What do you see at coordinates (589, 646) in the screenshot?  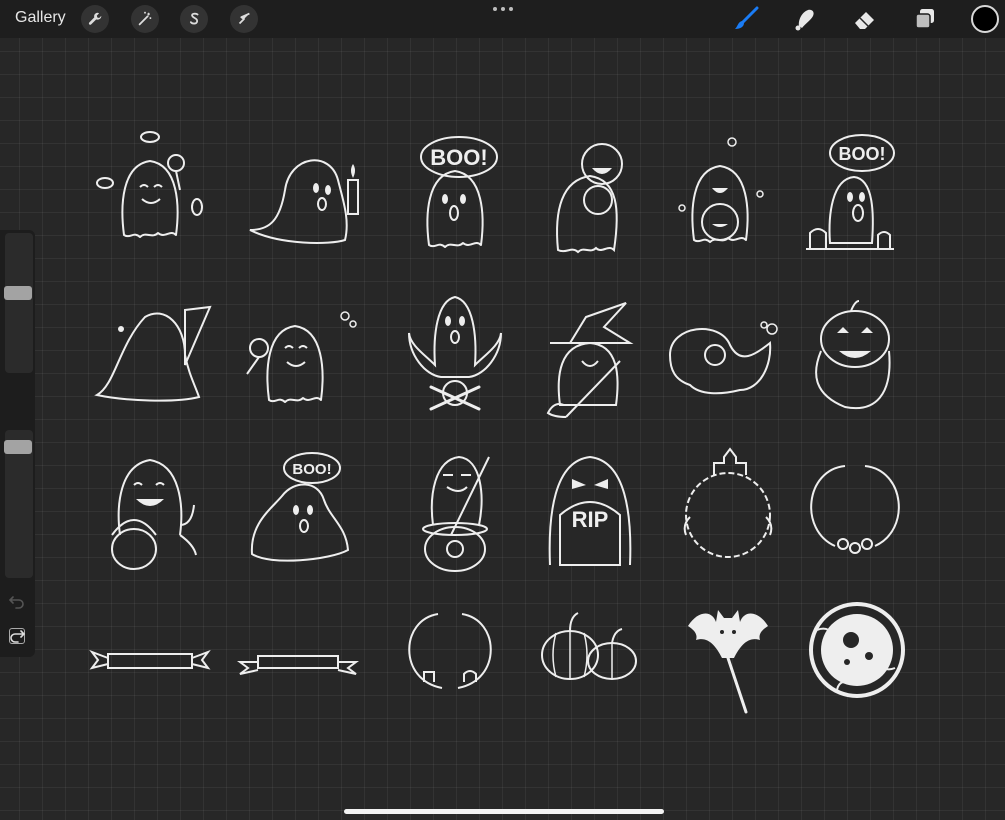 I see `pumpkins` at bounding box center [589, 646].